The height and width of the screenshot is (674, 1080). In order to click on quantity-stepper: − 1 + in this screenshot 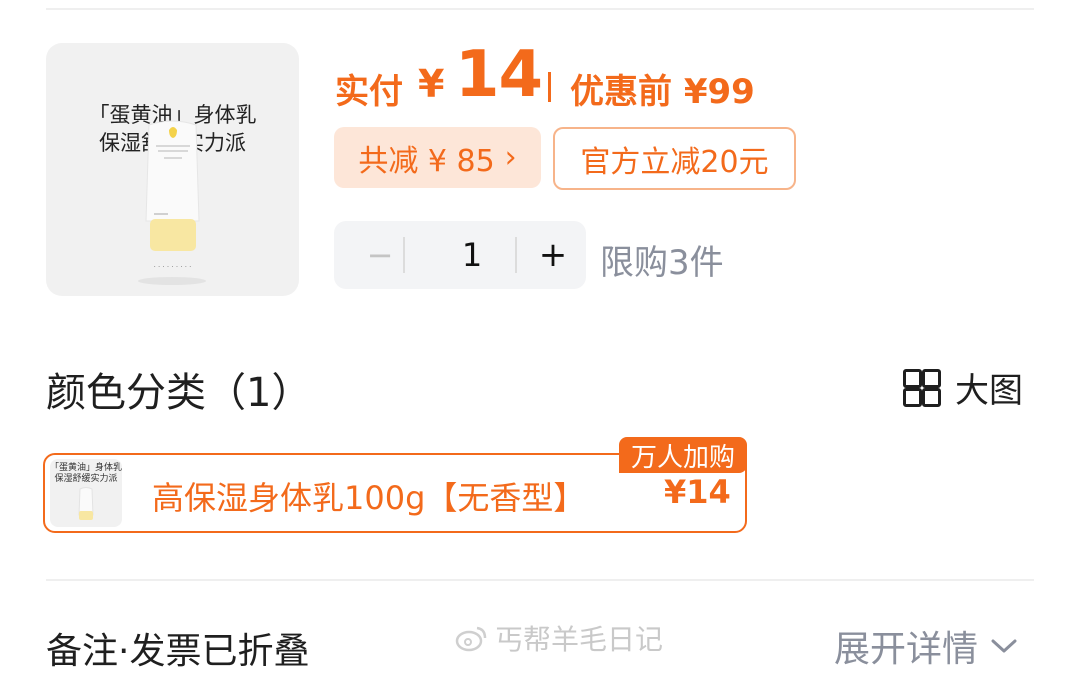, I will do `click(460, 255)`.